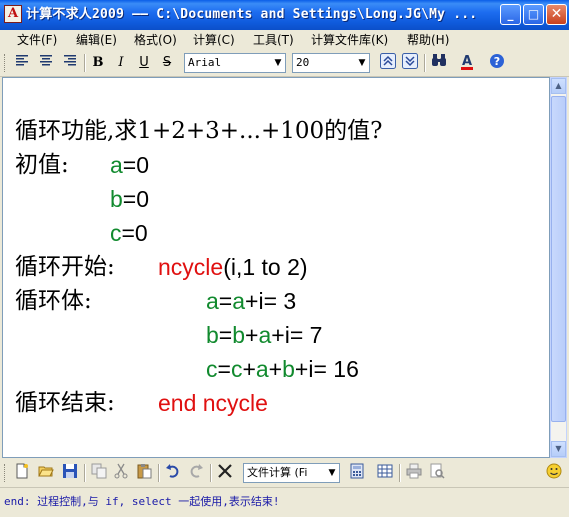  I want to click on align-center-icon, so click(46, 63).